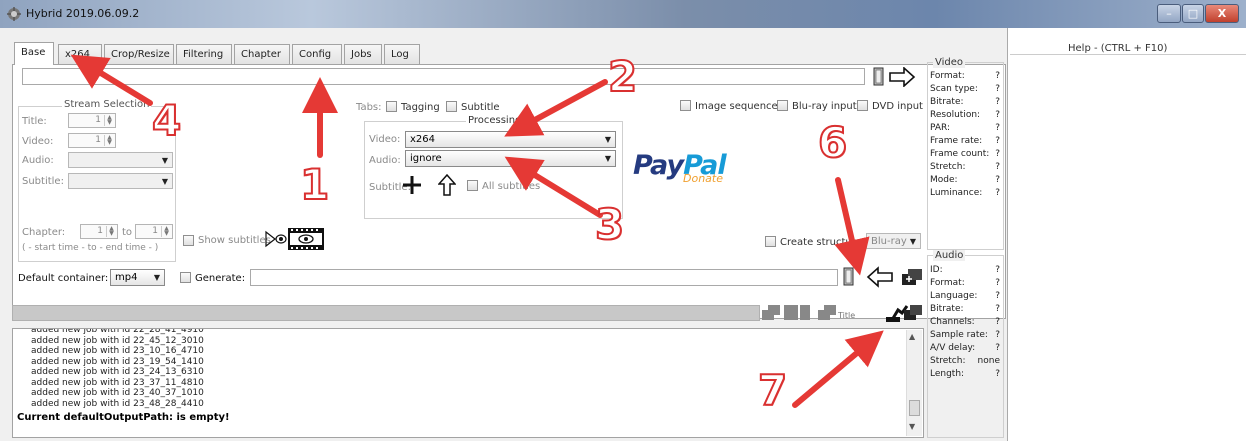  I want to click on tab-base: Base, so click(34, 53).